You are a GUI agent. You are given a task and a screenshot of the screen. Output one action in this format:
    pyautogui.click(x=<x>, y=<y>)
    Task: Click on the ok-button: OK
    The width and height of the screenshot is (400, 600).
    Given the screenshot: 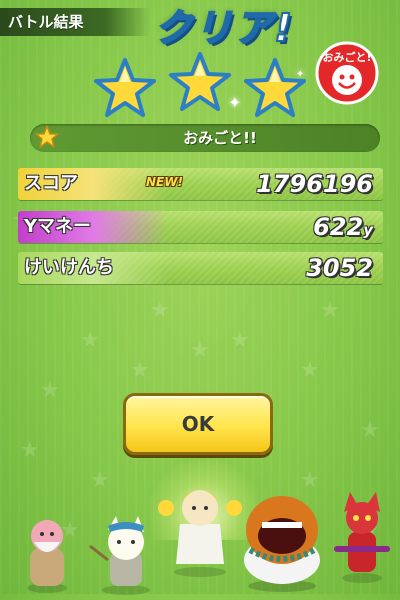 What is the action you would take?
    pyautogui.click(x=198, y=424)
    